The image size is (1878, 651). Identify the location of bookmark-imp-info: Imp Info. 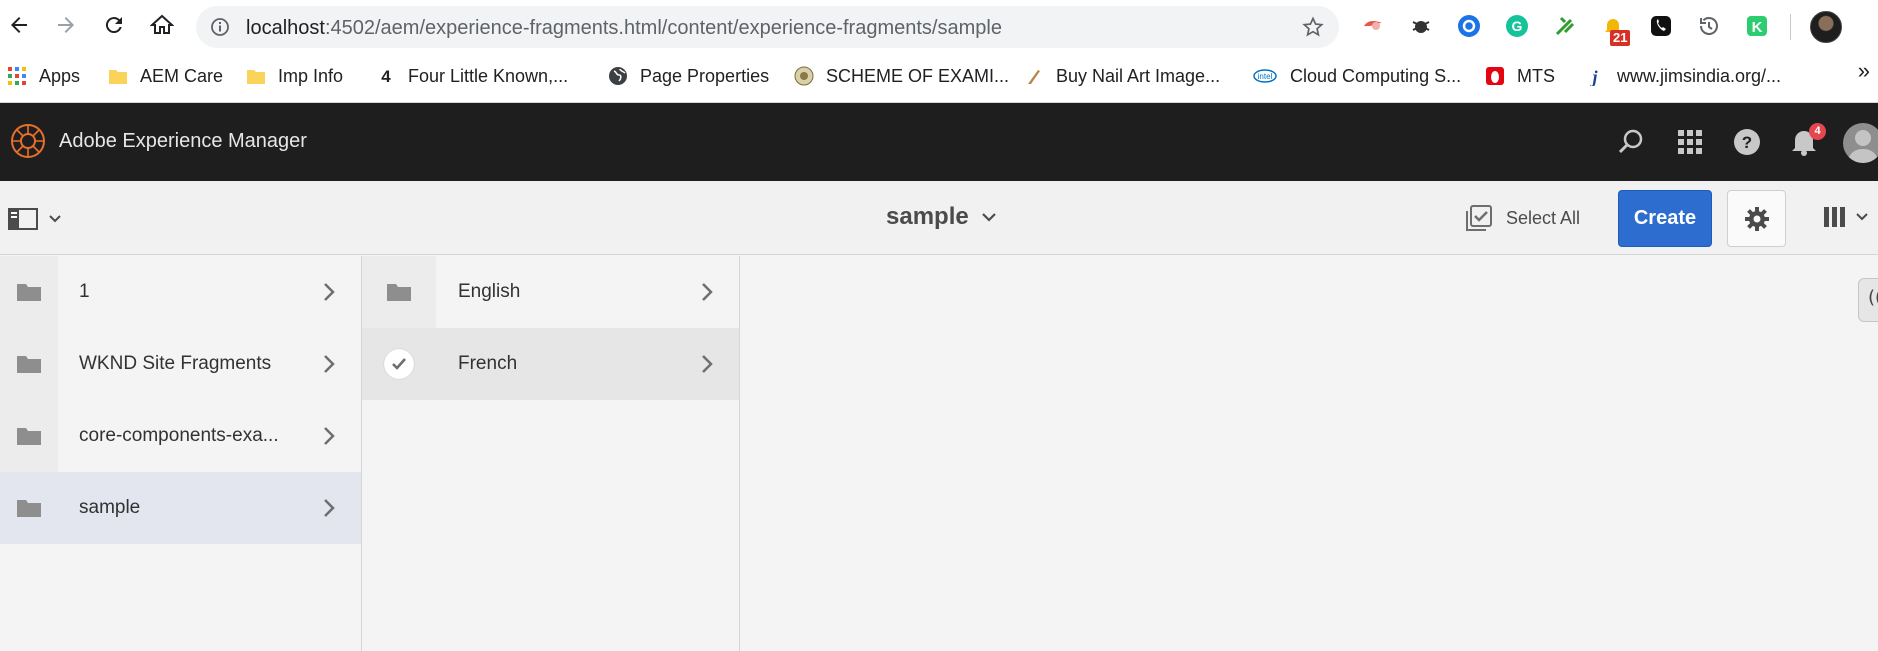
(294, 76).